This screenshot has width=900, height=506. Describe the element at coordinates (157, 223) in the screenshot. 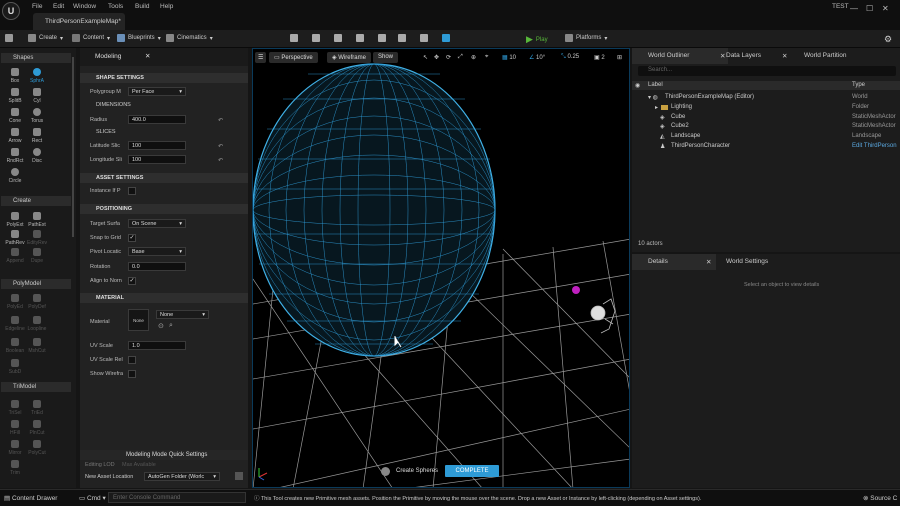

I see `target-surface-select: On Scene ▾` at that location.